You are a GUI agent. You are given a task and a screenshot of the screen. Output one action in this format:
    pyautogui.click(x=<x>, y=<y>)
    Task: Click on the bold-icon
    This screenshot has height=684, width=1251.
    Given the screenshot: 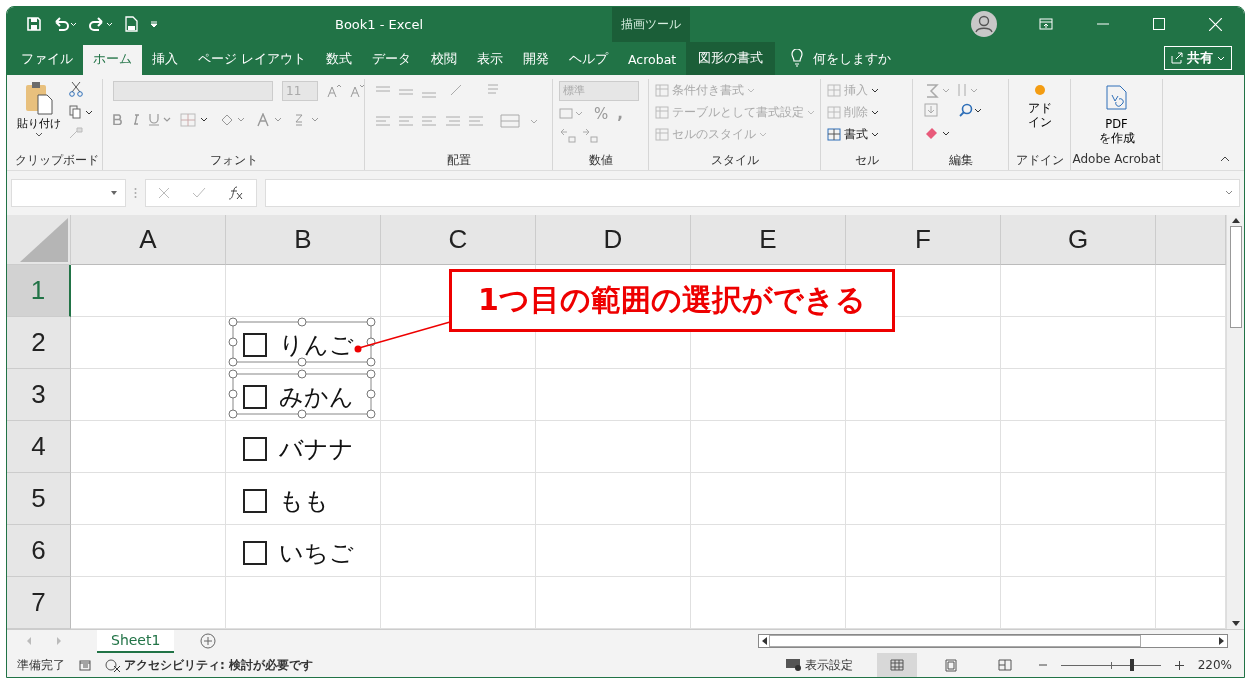 What is the action you would take?
    pyautogui.click(x=118, y=119)
    